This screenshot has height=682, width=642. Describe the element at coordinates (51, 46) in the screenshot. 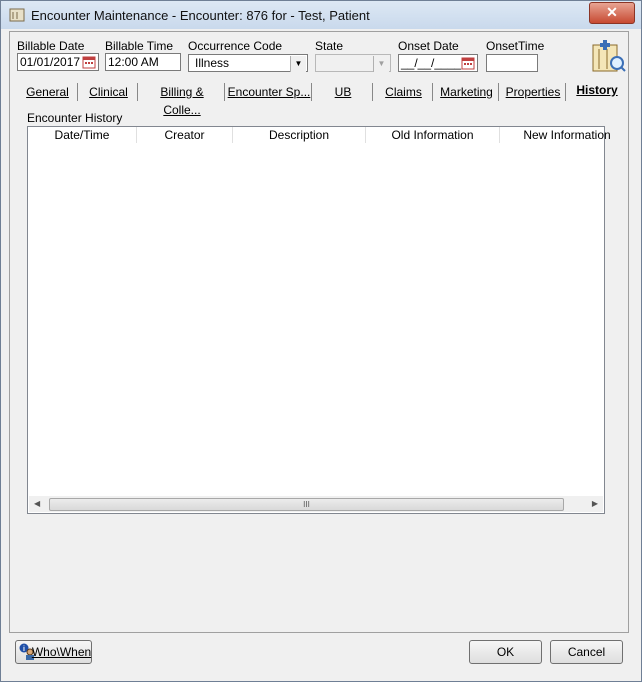

I see `billable-date-label: Billable Date` at that location.